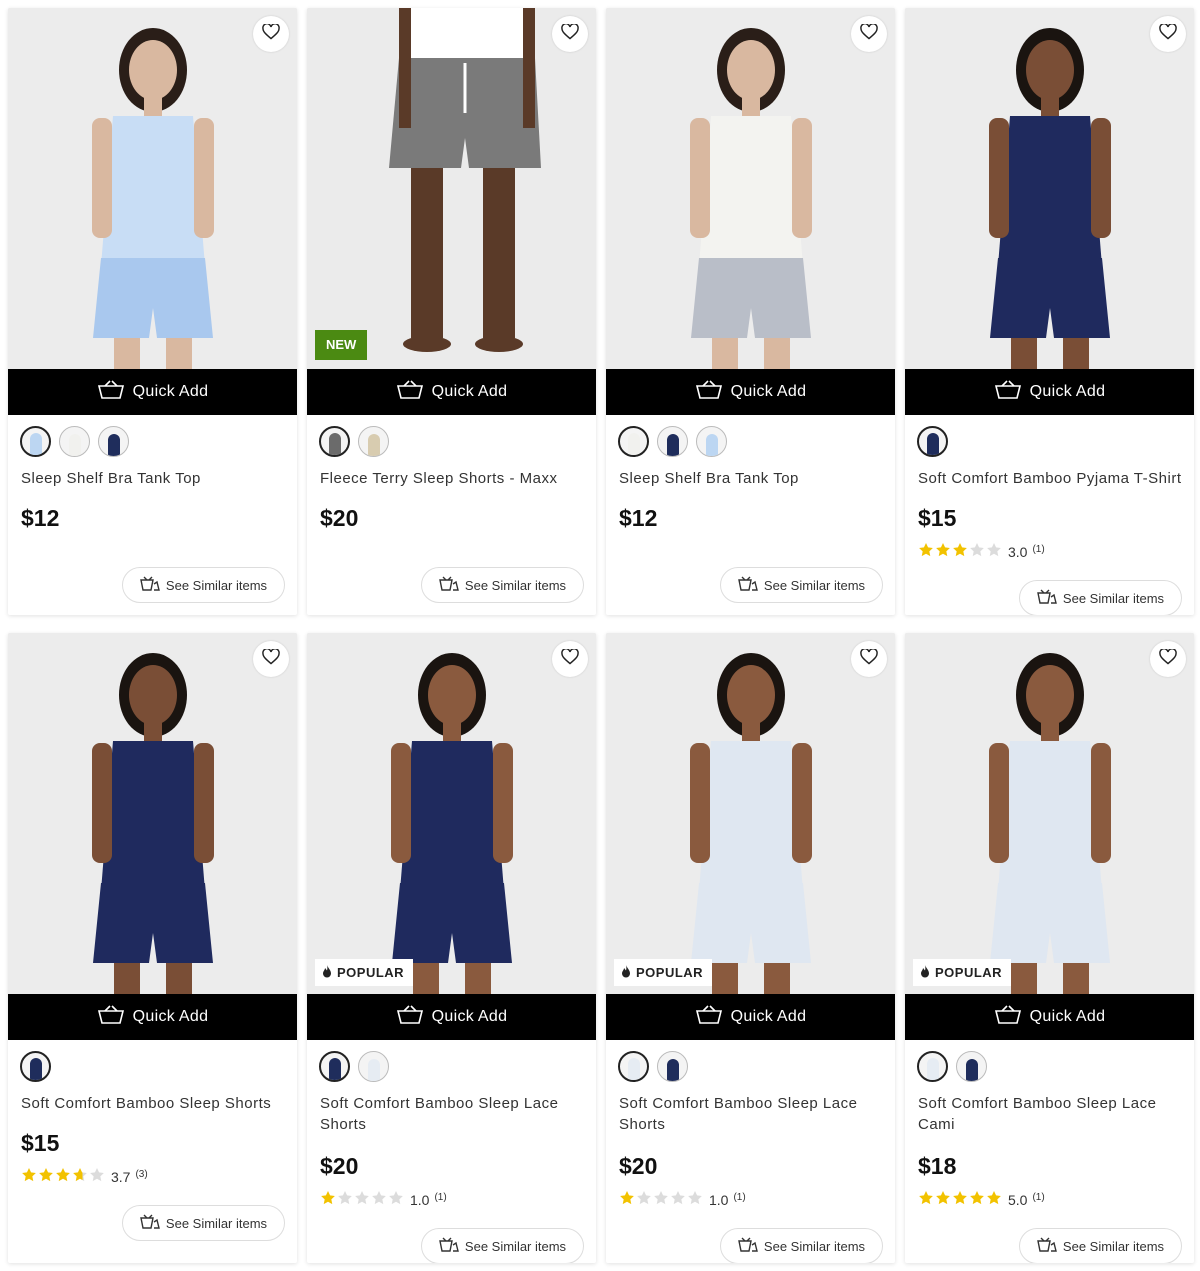 Image resolution: width=1200 pixels, height=1271 pixels. What do you see at coordinates (981, 551) in the screenshot?
I see `product-rating: 3.0 (1)` at bounding box center [981, 551].